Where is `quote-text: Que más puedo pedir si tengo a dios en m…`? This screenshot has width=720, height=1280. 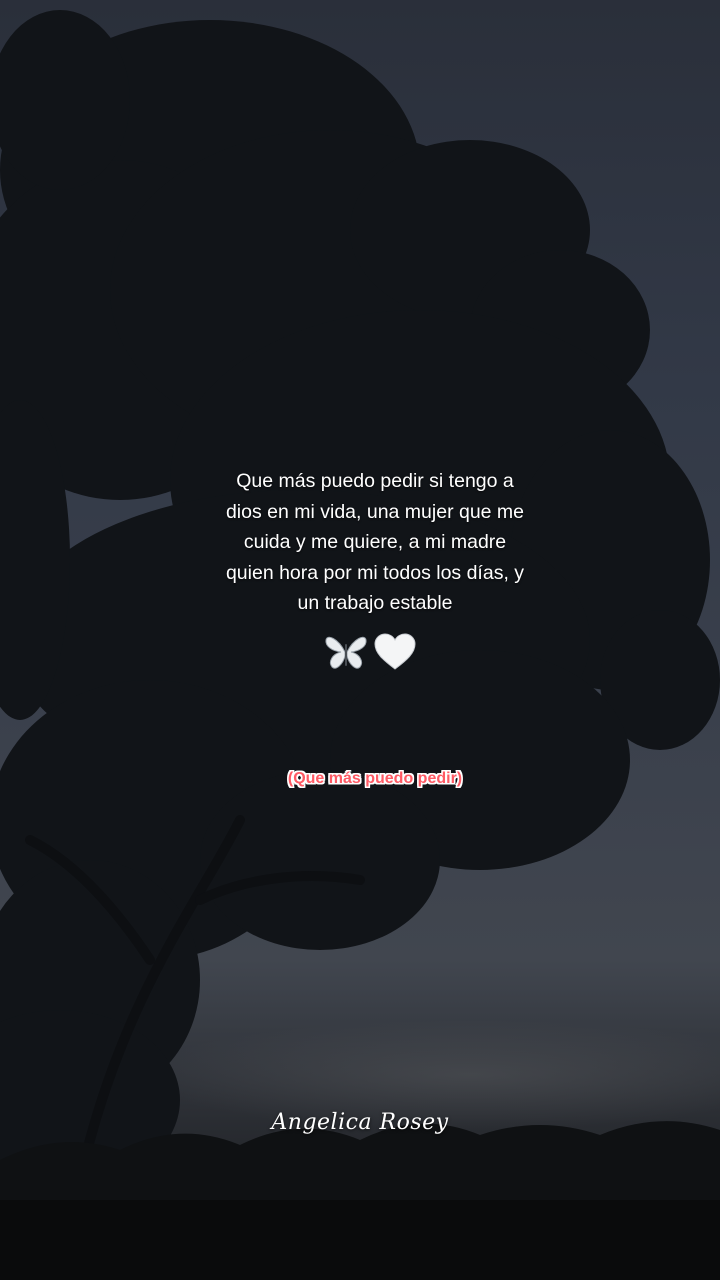
quote-text: Que más puedo pedir si tengo a dios en m… is located at coordinates (375, 542).